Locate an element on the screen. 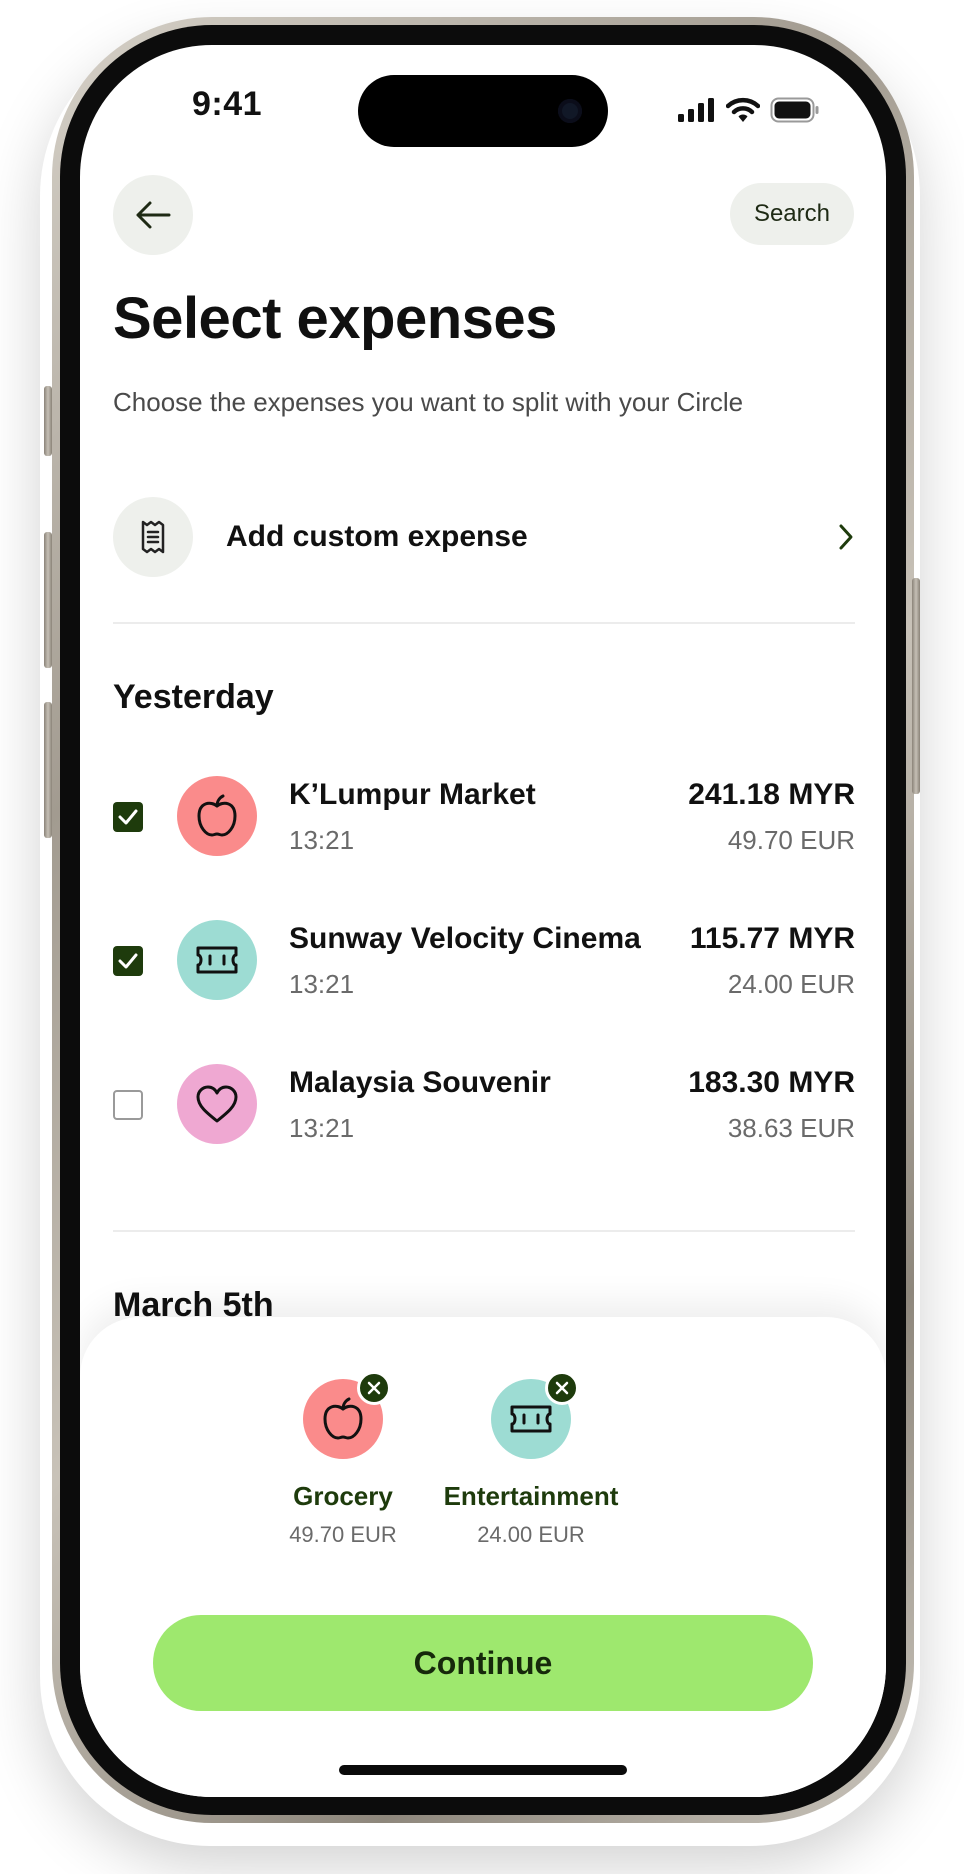 This screenshot has height=1874, width=964. heart-icon is located at coordinates (217, 1104).